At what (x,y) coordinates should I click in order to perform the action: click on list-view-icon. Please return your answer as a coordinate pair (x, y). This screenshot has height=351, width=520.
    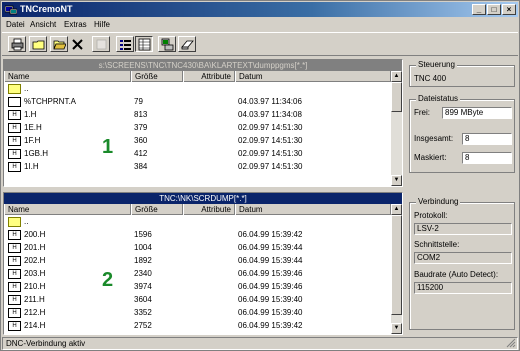
    Looking at the image, I should click on (125, 45).